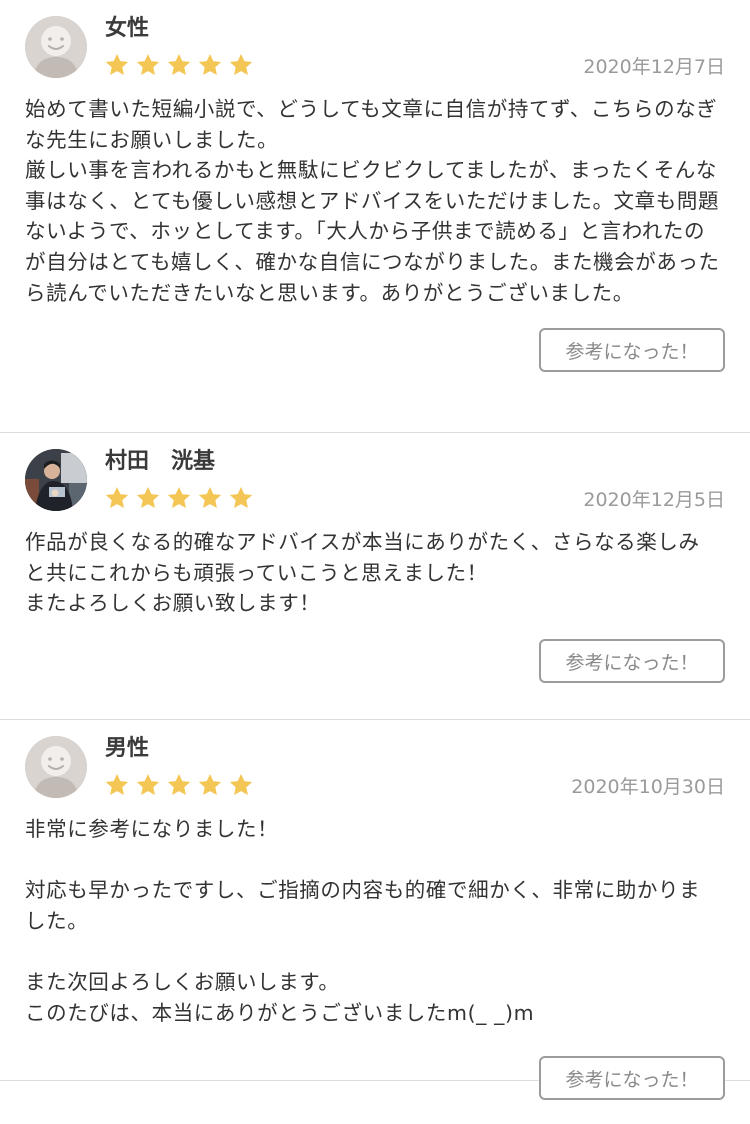  Describe the element at coordinates (375, 765) in the screenshot. I see `review-header: 男性 2020年10月30日` at that location.